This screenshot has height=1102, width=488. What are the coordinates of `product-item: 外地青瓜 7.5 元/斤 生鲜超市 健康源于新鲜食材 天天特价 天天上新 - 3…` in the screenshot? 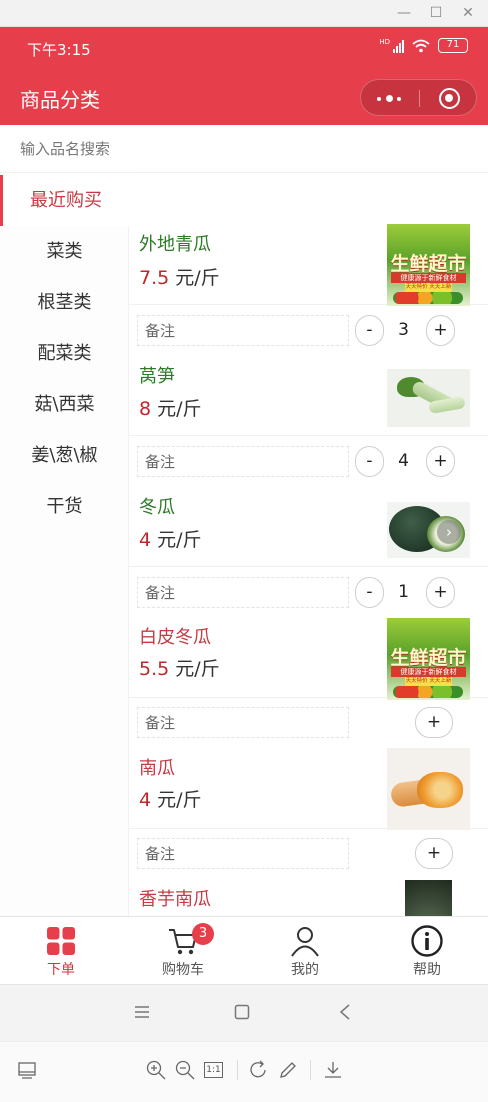 It's located at (308, 260).